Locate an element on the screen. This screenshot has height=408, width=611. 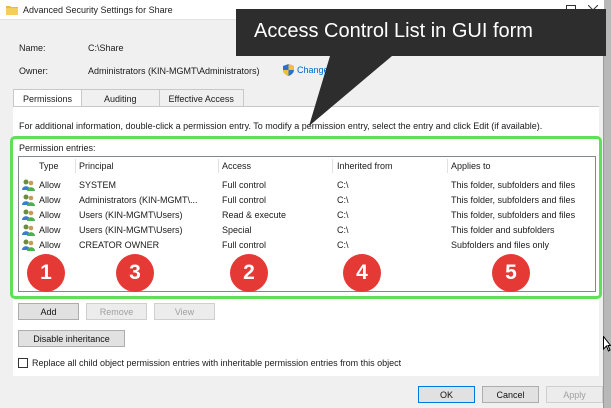
tab-effective-access: Effective Access is located at coordinates (201, 98).